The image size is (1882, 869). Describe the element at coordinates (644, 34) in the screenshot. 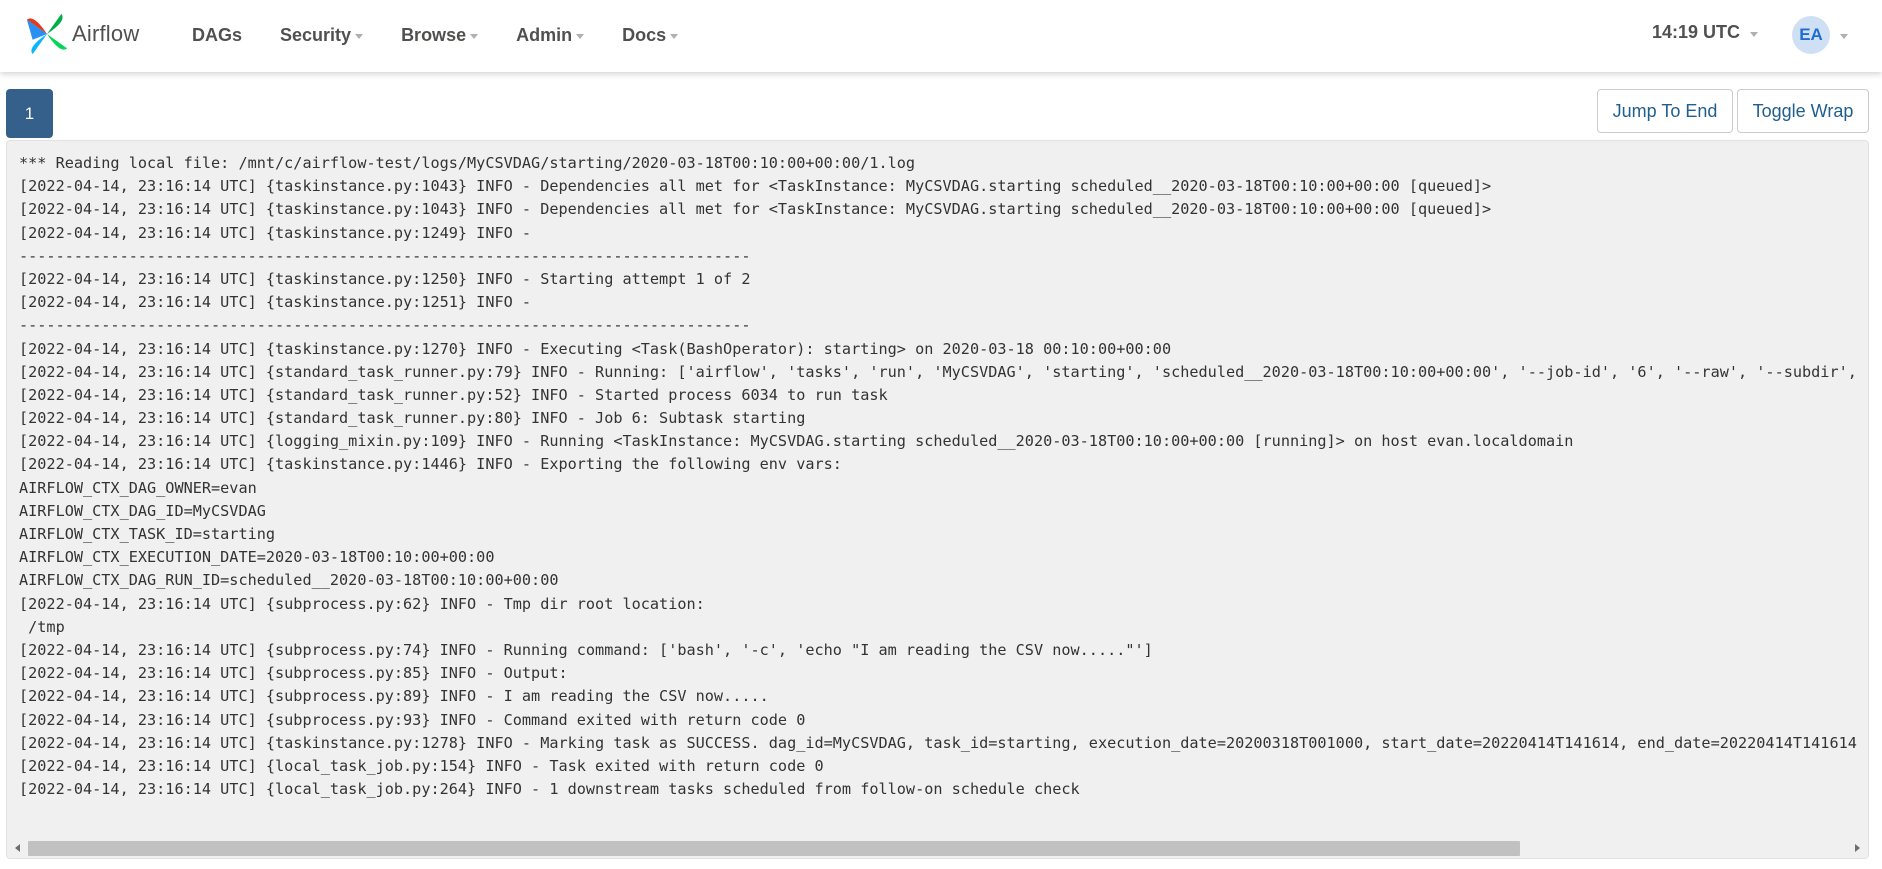

I see `nav-item-label: Docs` at that location.